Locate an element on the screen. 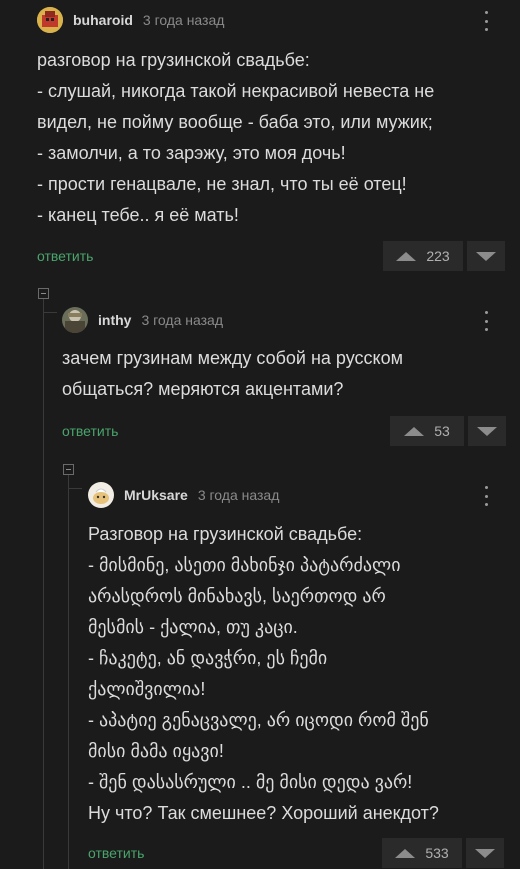  comment-line: Ну что? Так смешнее? Хороший анекдот? is located at coordinates (263, 813).